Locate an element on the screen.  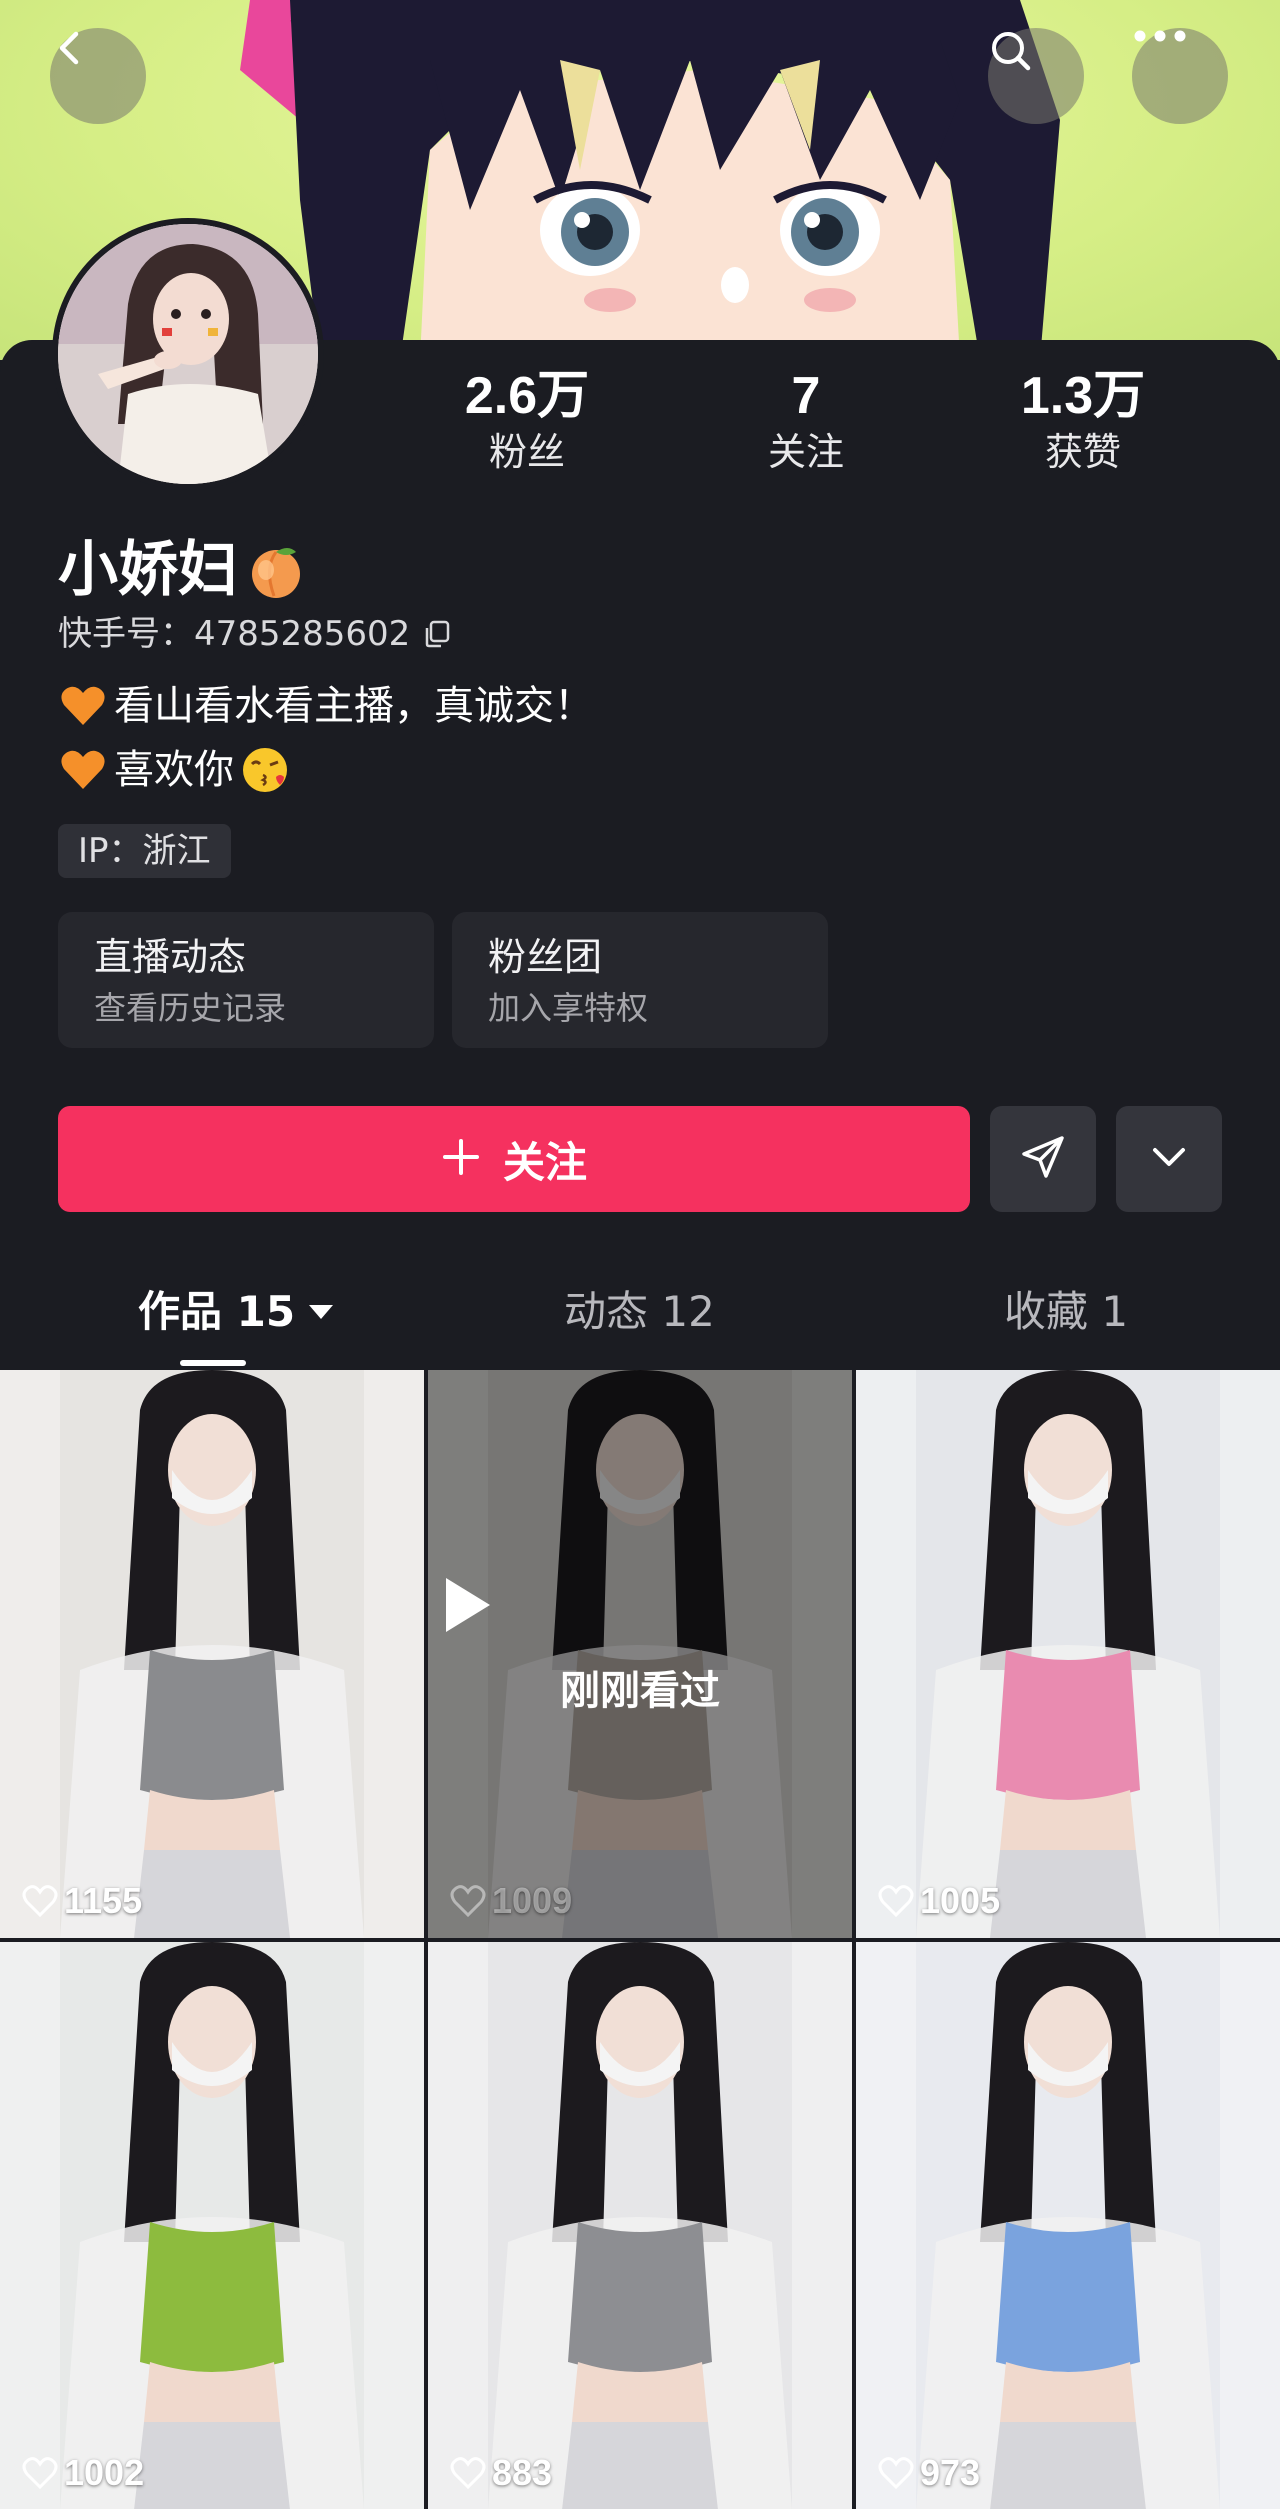
follow-button-label: 关注 is located at coordinates (544, 1162).